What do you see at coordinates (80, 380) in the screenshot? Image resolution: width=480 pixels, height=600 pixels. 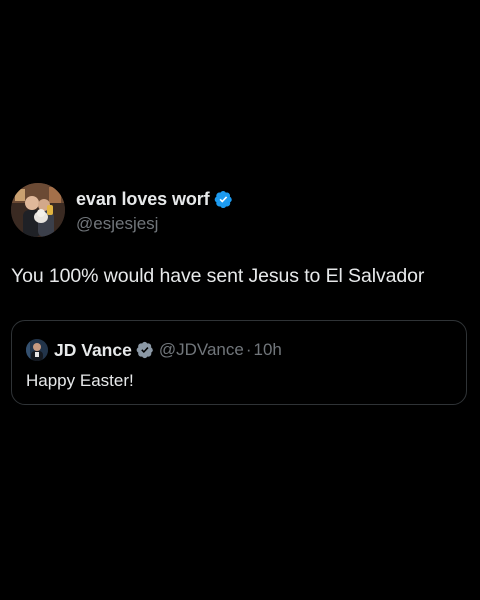 I see `quoted-tweet-text: Happy Easter!` at bounding box center [80, 380].